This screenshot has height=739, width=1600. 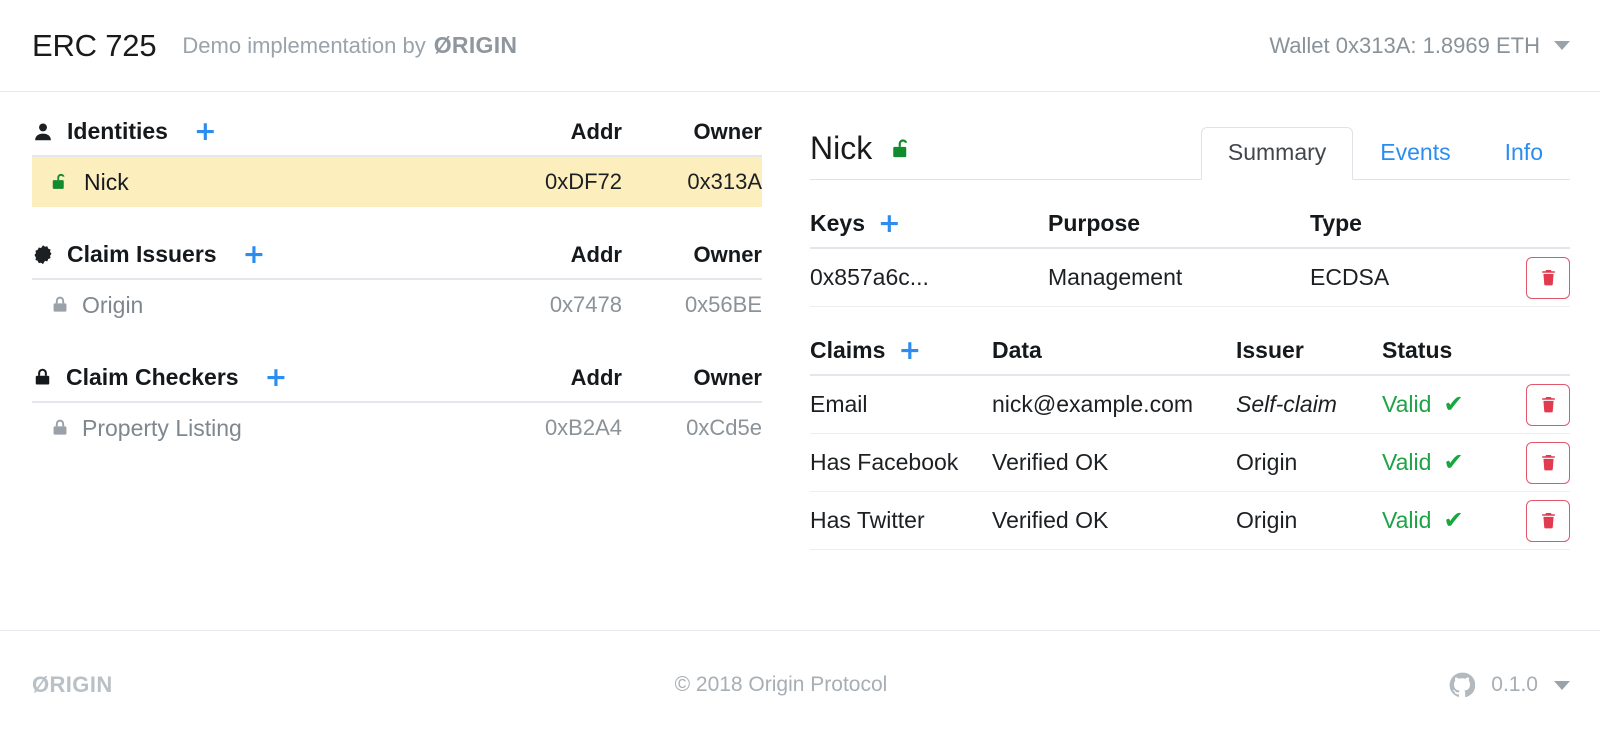 What do you see at coordinates (1190, 356) in the screenshot?
I see `claims-table-header: Claims + Data Issuer Status` at bounding box center [1190, 356].